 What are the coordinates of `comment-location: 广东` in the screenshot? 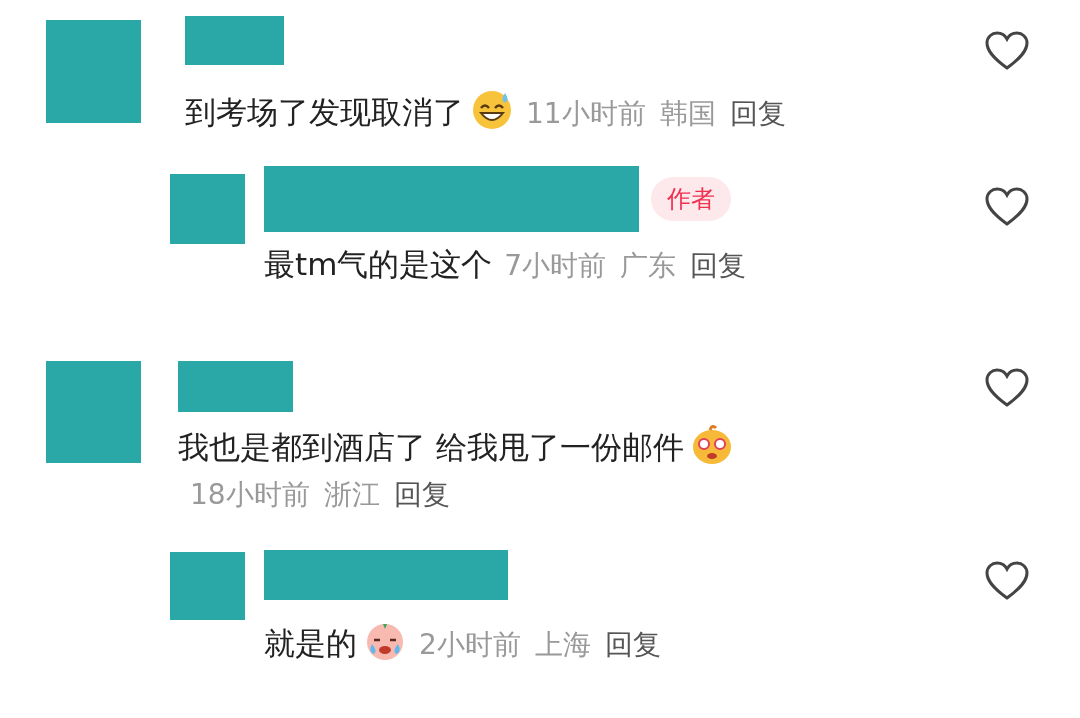 It's located at (648, 265).